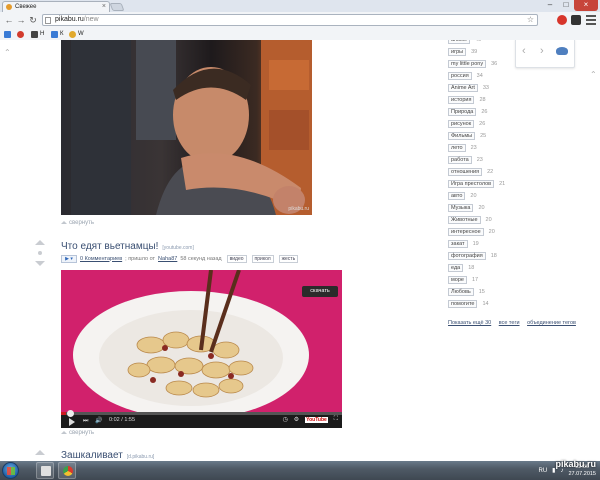 The width and height of the screenshot is (600, 480). I want to click on downvote-arrow-icon, so click(40, 263).